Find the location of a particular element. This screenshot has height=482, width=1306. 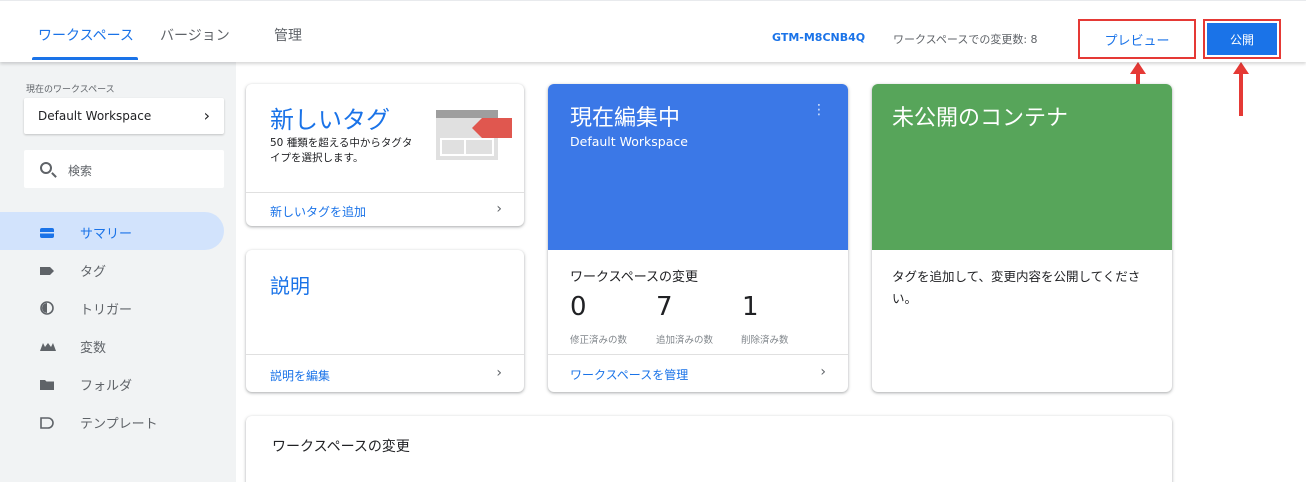

current-workspace-name: Default Workspace is located at coordinates (629, 141).